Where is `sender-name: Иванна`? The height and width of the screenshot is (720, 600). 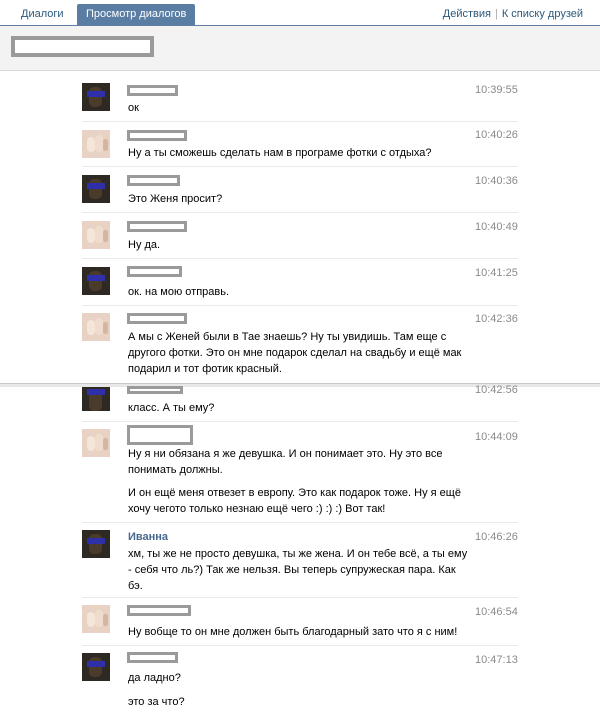 sender-name: Иванна is located at coordinates (148, 537).